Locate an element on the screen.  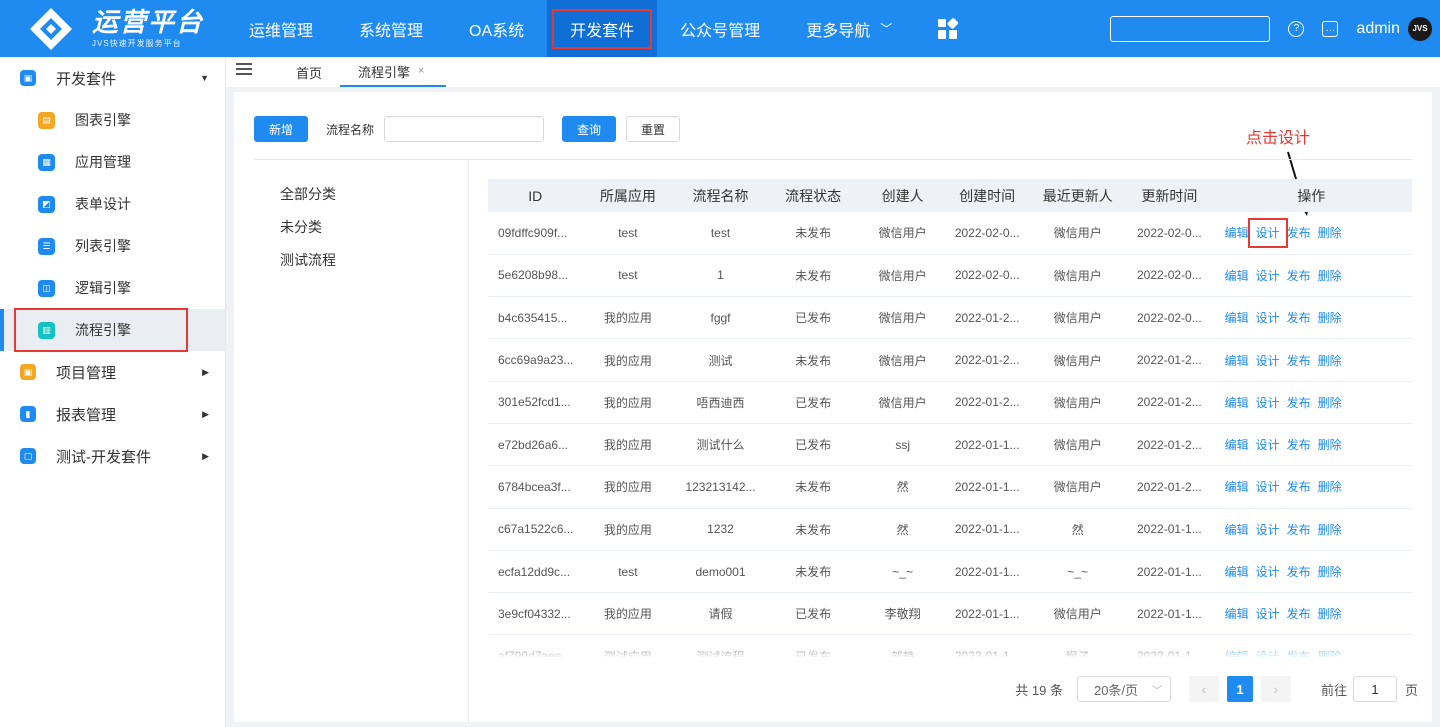
nav-wechat: 公众号管理 is located at coordinates (720, 28).